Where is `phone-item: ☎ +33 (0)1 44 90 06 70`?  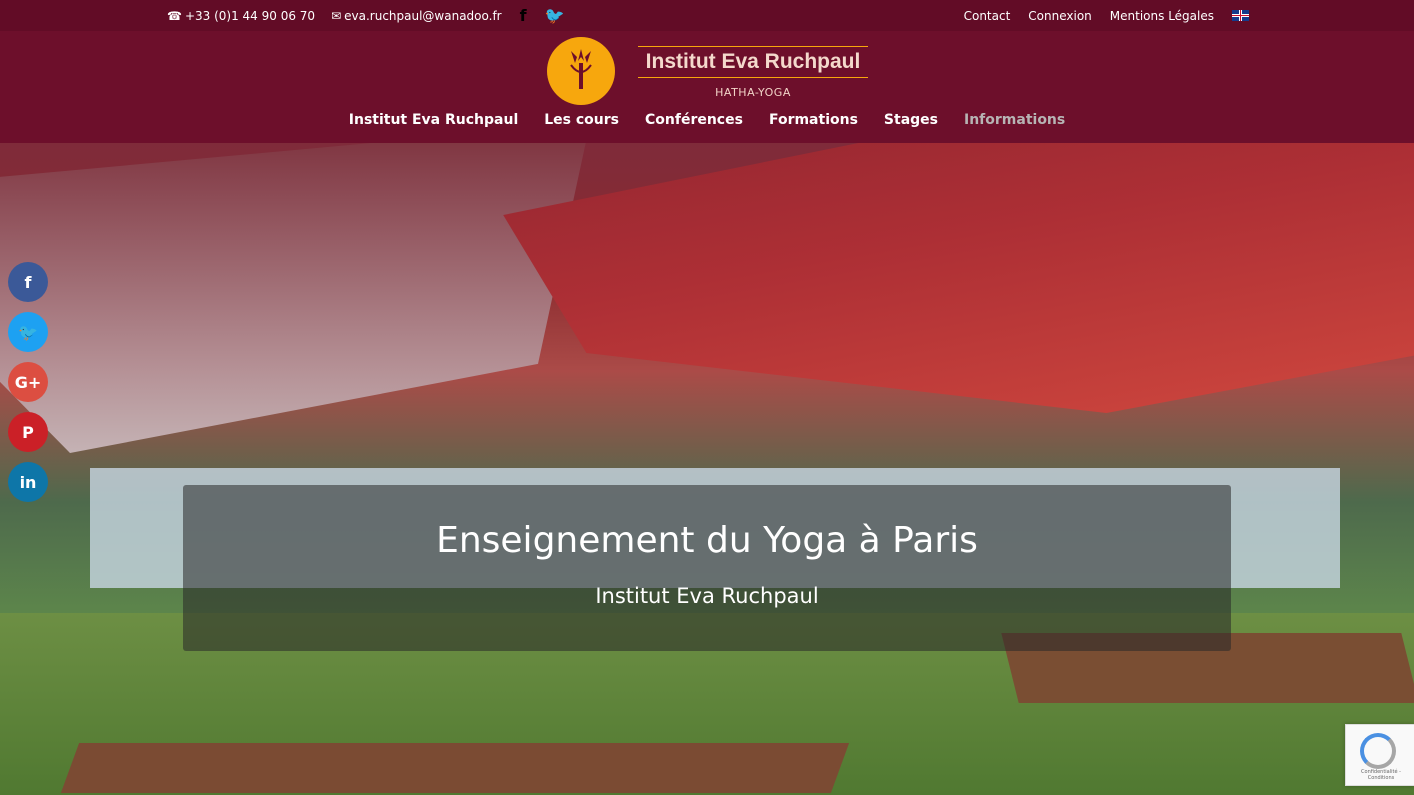
phone-item: ☎ +33 (0)1 44 90 06 70 is located at coordinates (241, 16).